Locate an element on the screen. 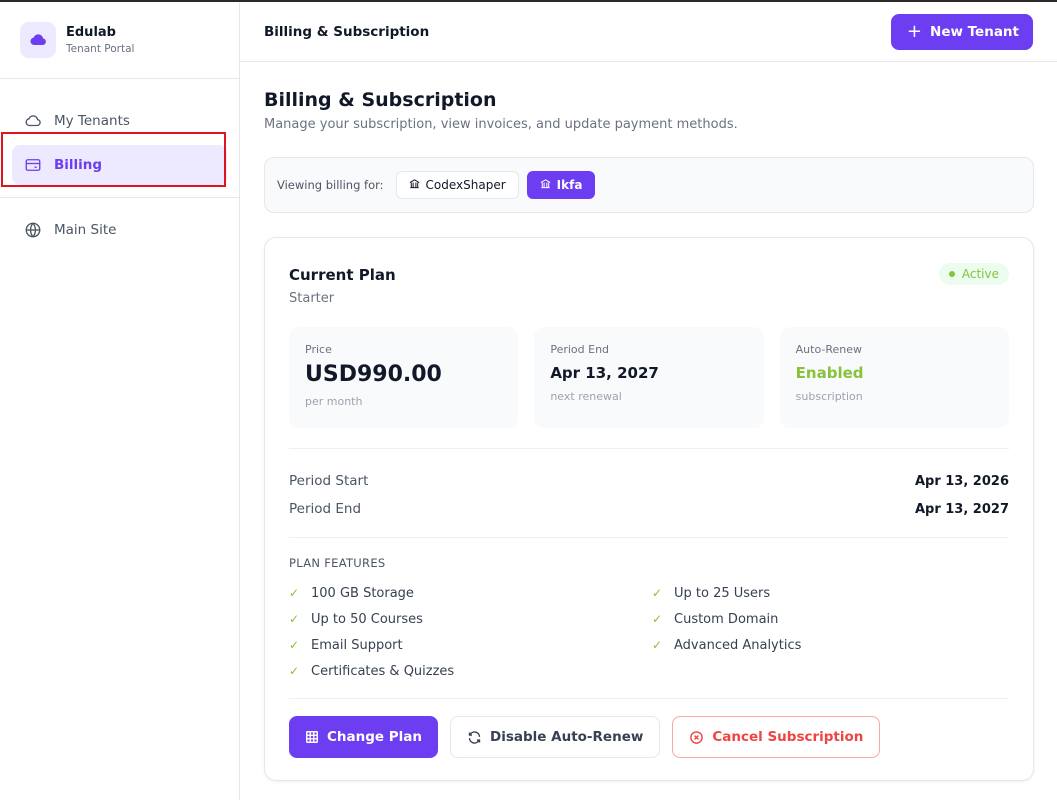  highlight-box is located at coordinates (113, 159).